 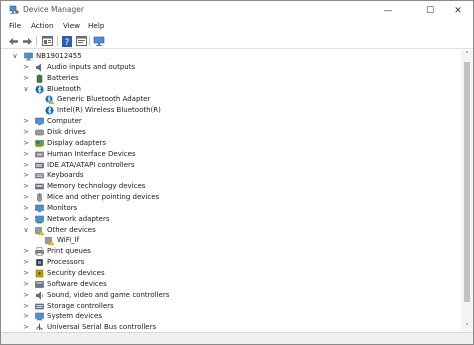 I want to click on properties-icon, so click(x=47, y=41).